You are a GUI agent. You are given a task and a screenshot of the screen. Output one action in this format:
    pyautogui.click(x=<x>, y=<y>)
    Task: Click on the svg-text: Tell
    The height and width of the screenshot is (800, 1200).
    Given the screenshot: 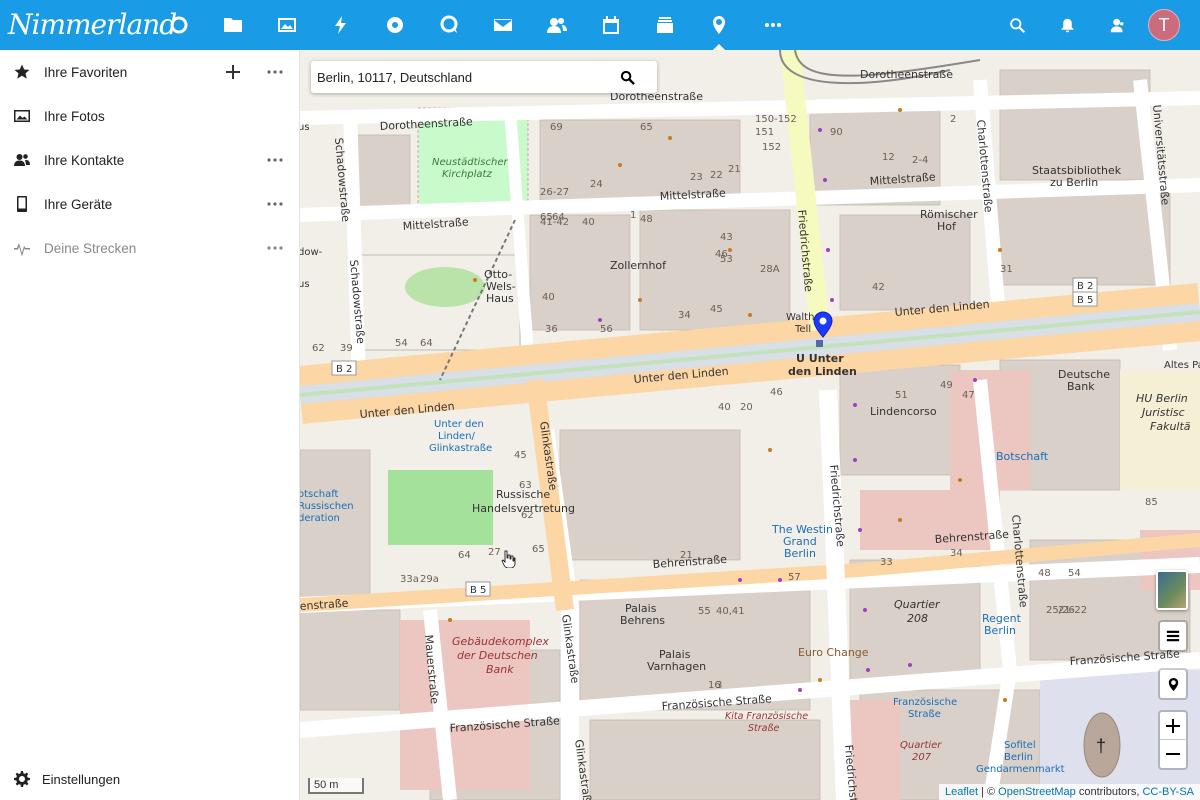 What is the action you would take?
    pyautogui.click(x=802, y=329)
    